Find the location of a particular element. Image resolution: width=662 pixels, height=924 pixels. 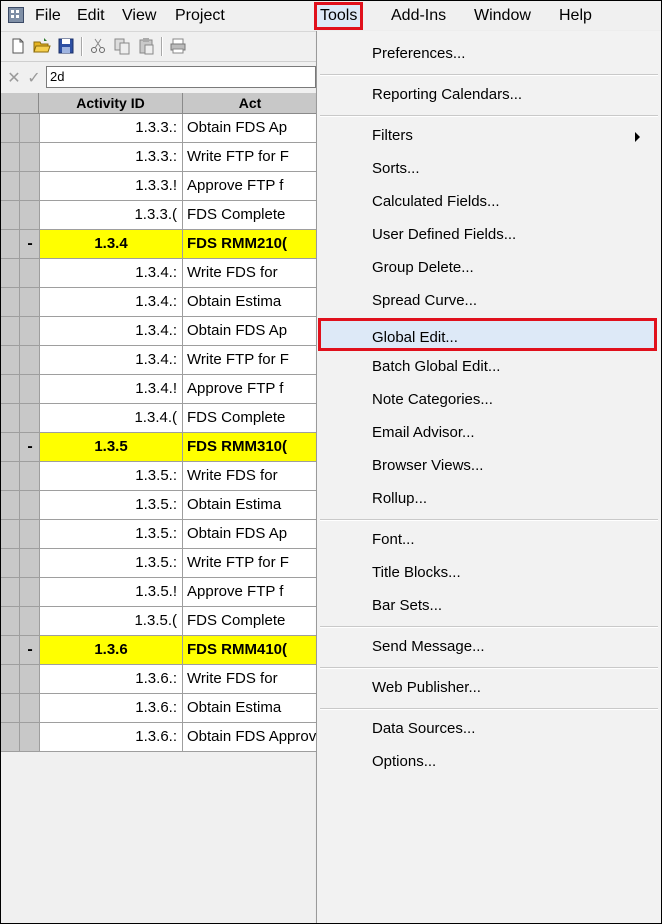

cancel-edit-icon: ✕ is located at coordinates (14, 79).